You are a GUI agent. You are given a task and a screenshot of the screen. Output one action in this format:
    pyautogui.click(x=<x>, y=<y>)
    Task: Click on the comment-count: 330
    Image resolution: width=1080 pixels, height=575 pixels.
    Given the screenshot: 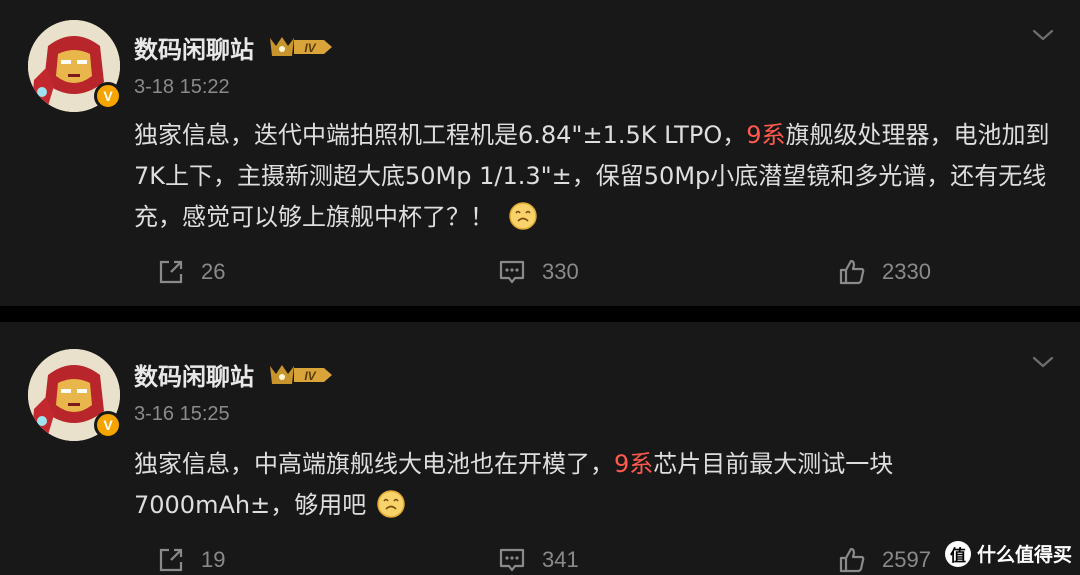 What is the action you would take?
    pyautogui.click(x=560, y=271)
    